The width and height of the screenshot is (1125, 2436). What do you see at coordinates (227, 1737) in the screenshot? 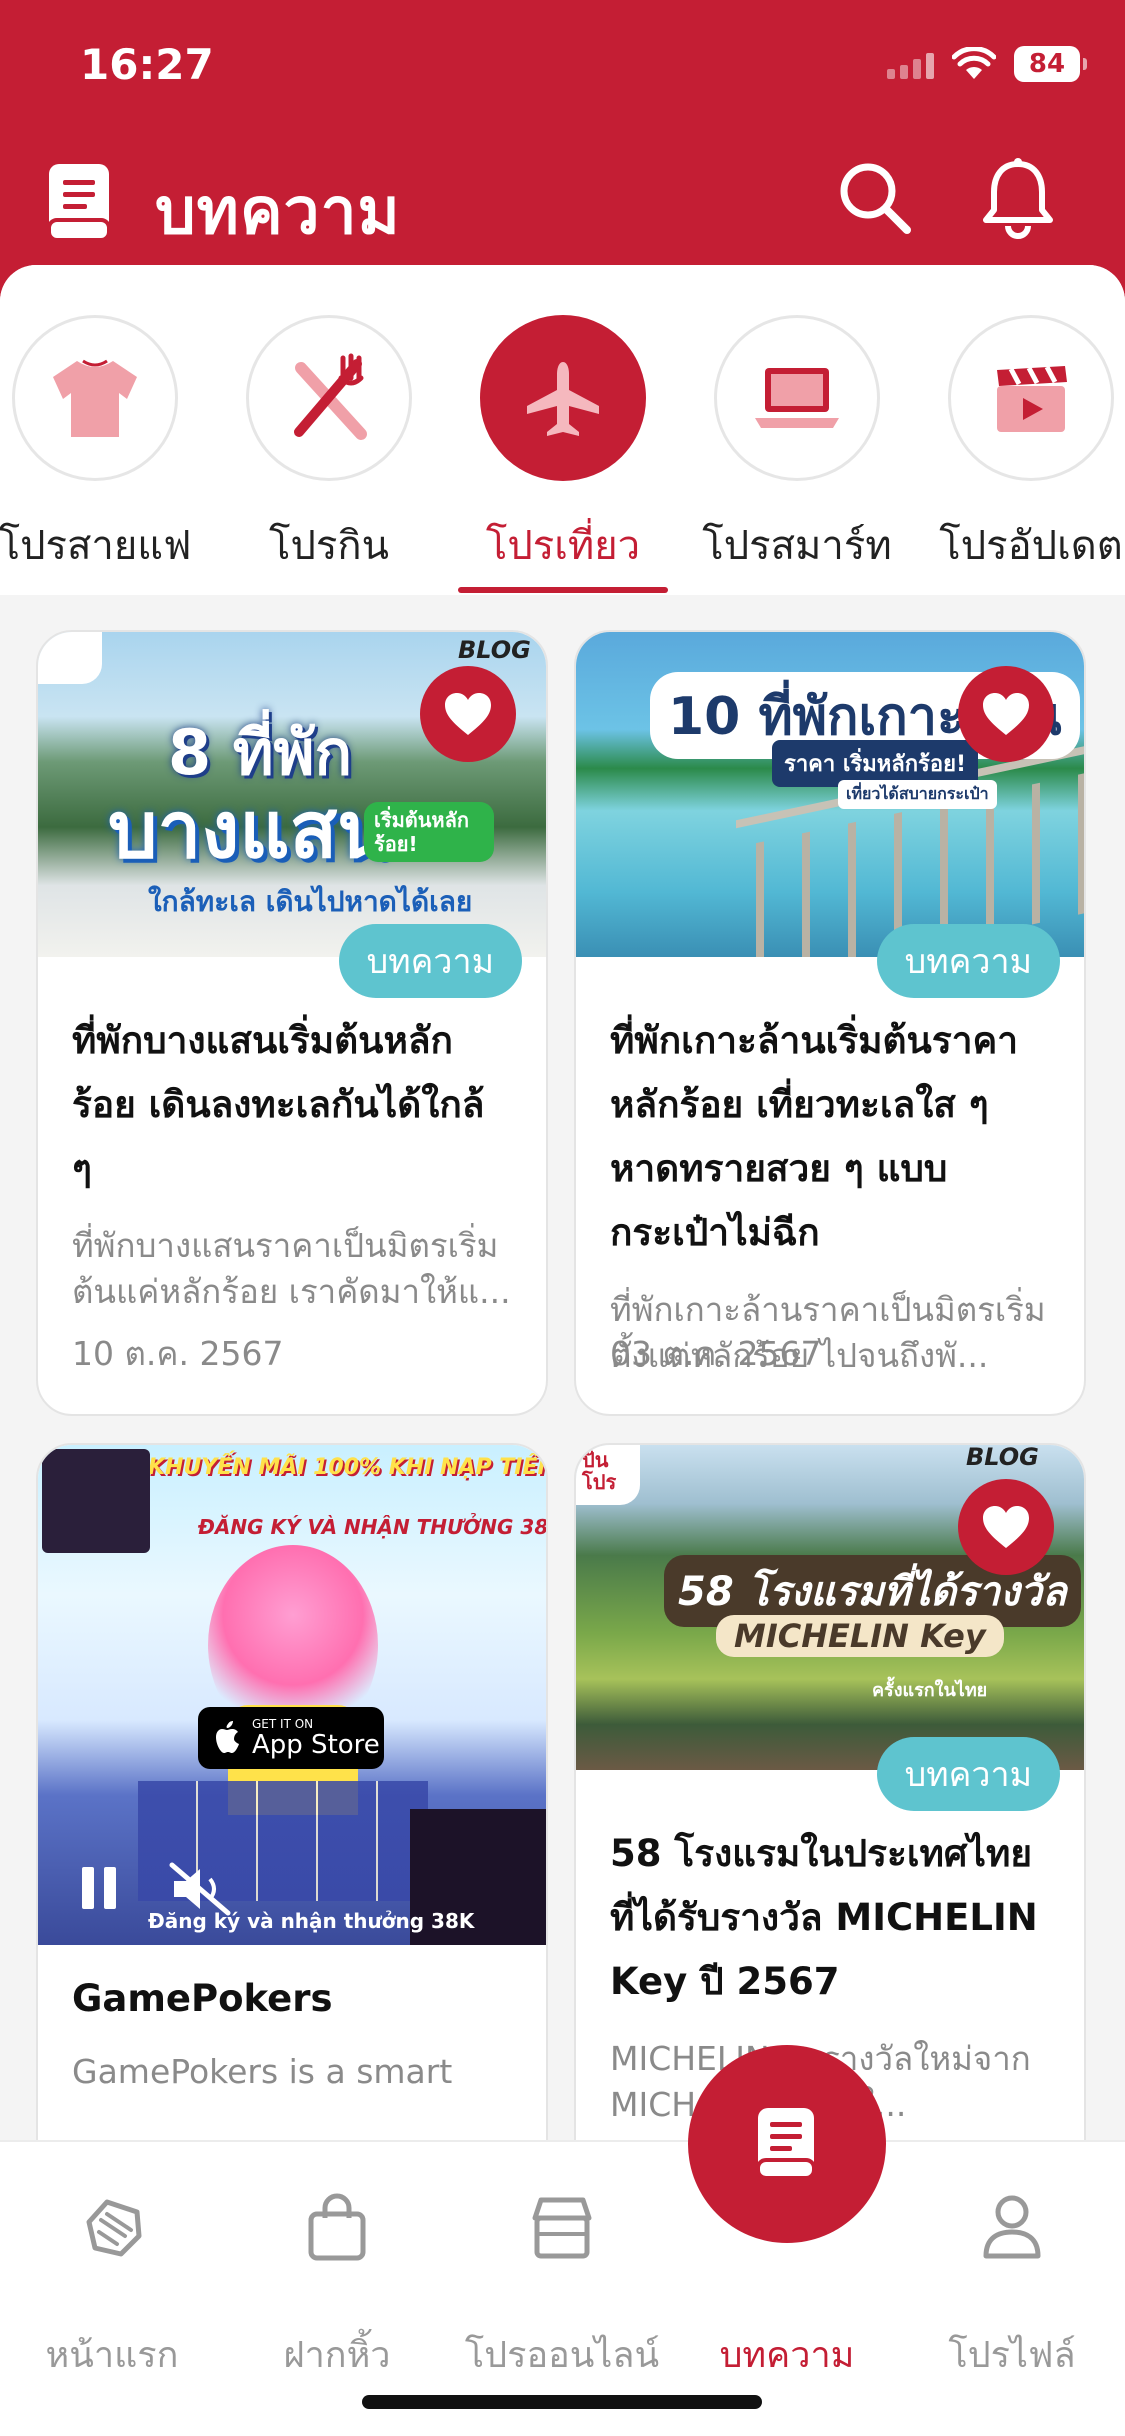
I see `apple-icon` at bounding box center [227, 1737].